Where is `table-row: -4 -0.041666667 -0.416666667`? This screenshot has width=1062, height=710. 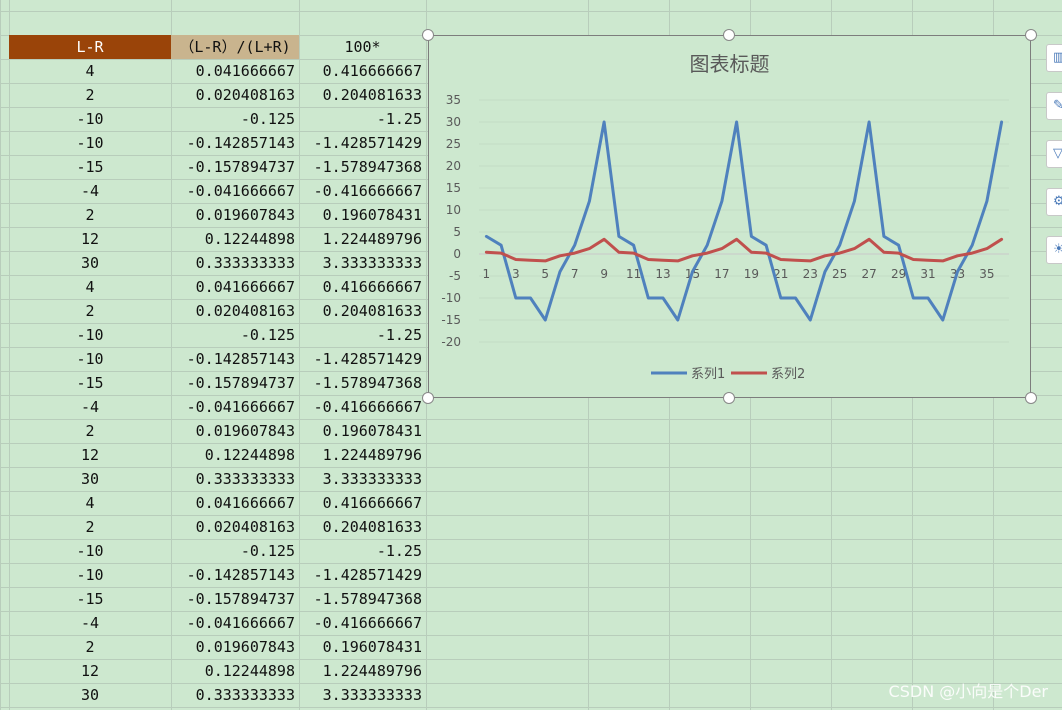 table-row: -4 -0.041666667 -0.416666667 is located at coordinates (213, 191).